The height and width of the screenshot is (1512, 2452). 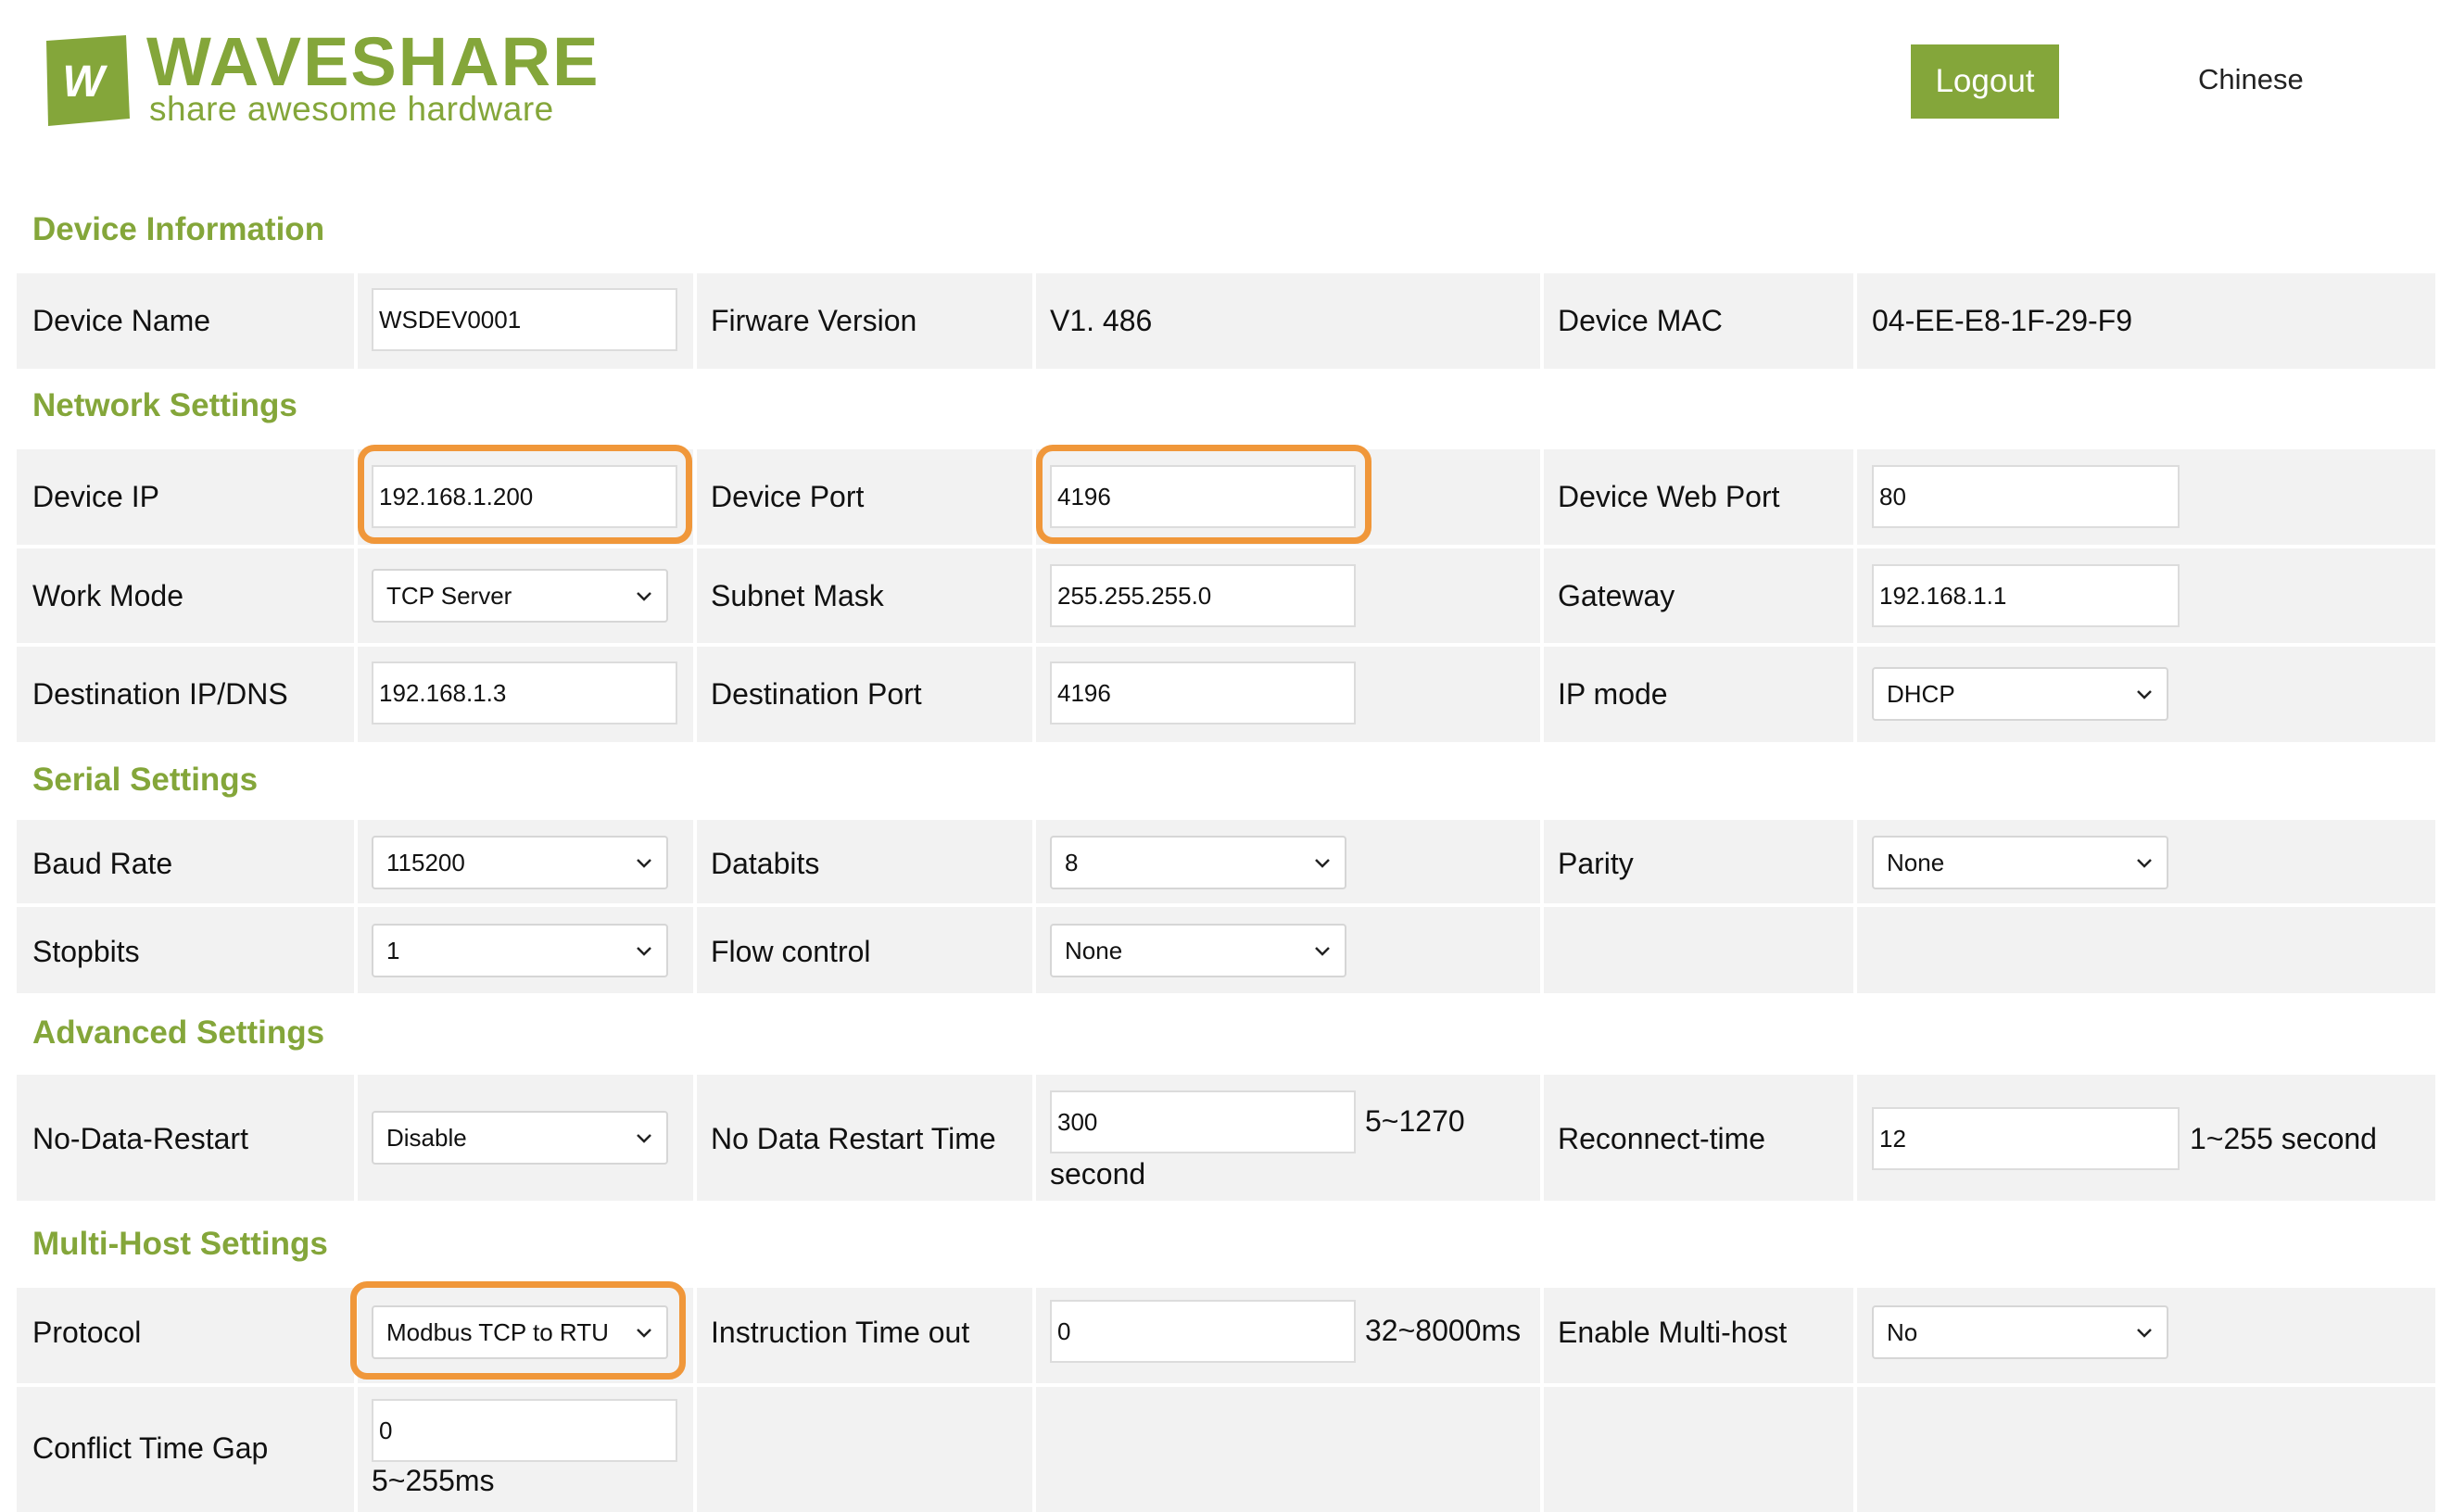 What do you see at coordinates (814, 320) in the screenshot?
I see `firmware-label: Firware Version` at bounding box center [814, 320].